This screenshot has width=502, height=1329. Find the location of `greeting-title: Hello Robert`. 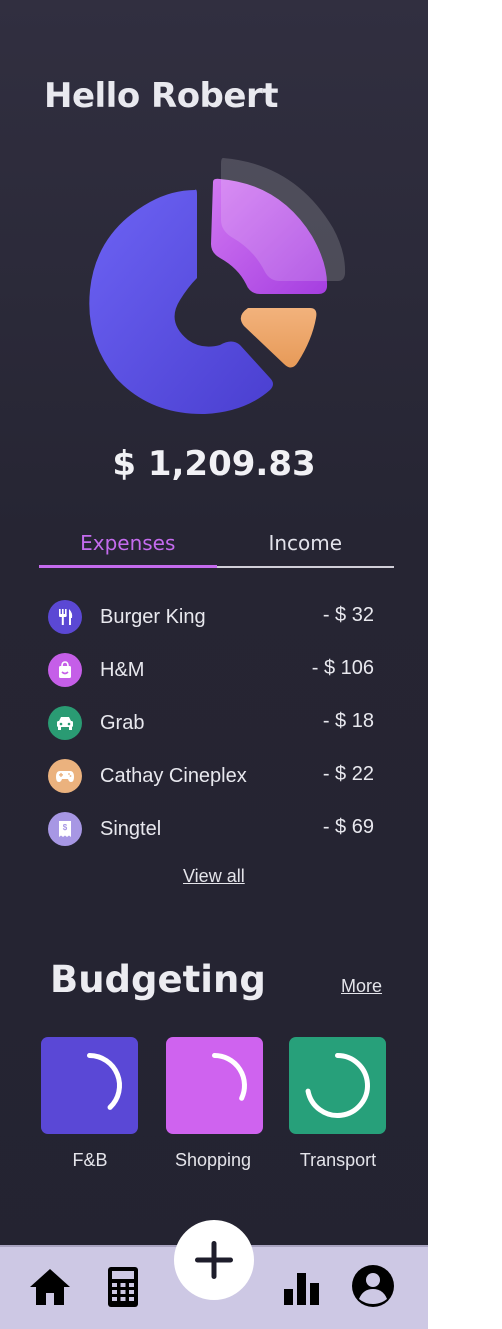

greeting-title: Hello Robert is located at coordinates (161, 96).